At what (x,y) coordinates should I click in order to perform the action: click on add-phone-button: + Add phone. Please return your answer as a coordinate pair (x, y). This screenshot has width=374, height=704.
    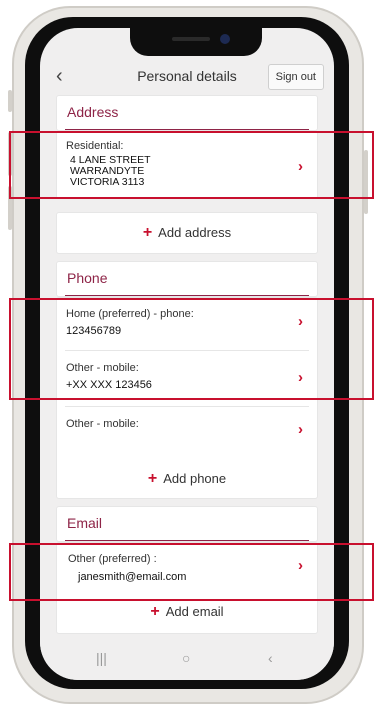
    Looking at the image, I should click on (187, 479).